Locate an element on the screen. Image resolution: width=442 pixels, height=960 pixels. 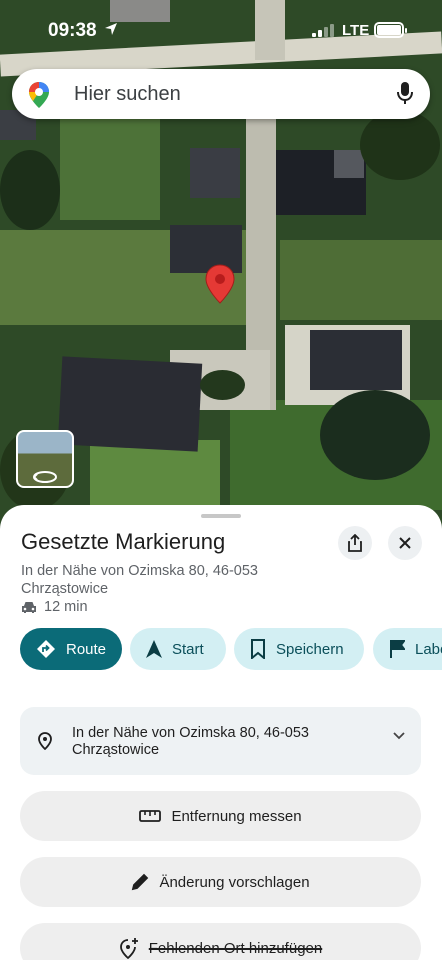
network-type: LTE is located at coordinates (356, 30).